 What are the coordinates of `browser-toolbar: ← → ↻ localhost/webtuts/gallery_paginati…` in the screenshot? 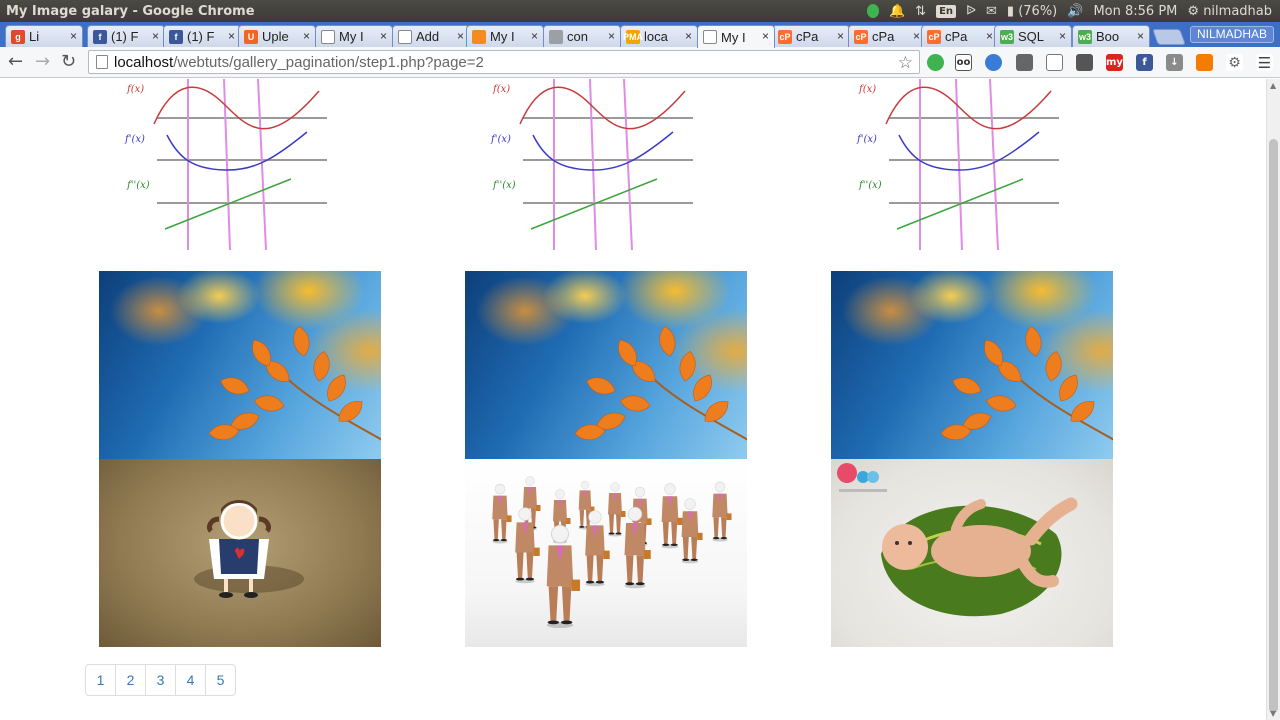 It's located at (640, 62).